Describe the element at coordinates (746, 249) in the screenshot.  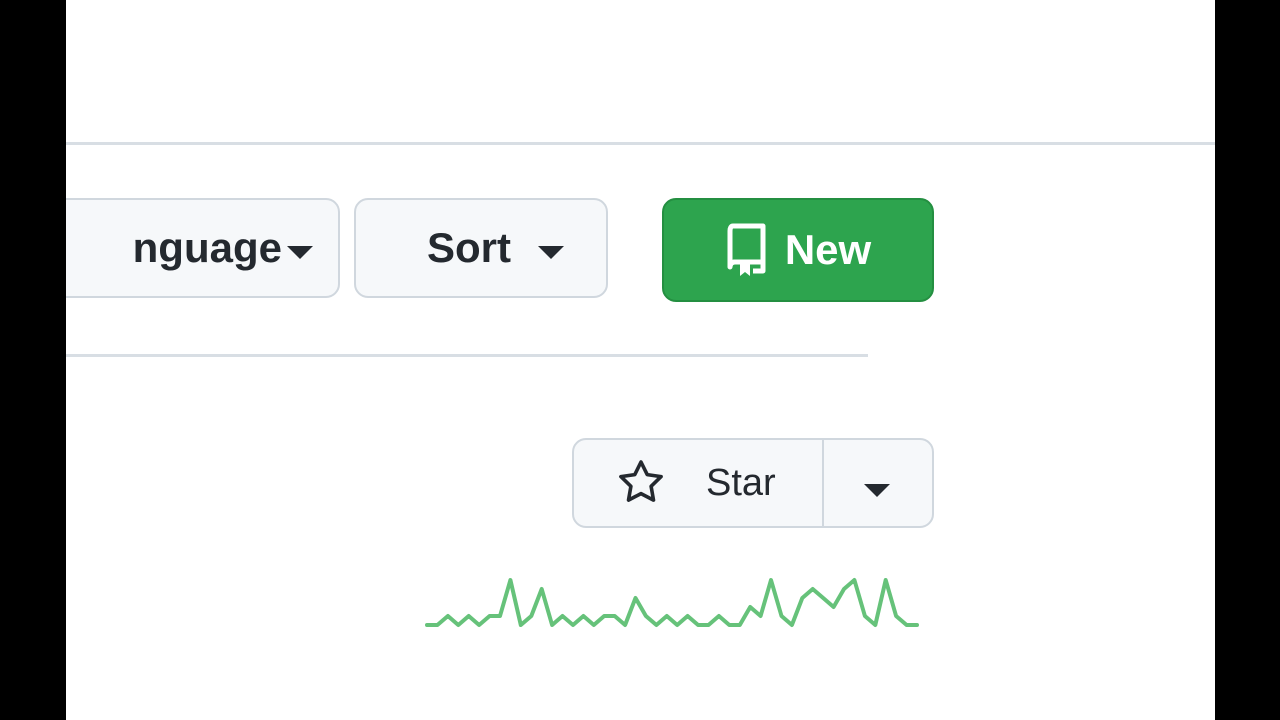
I see `repo-icon` at that location.